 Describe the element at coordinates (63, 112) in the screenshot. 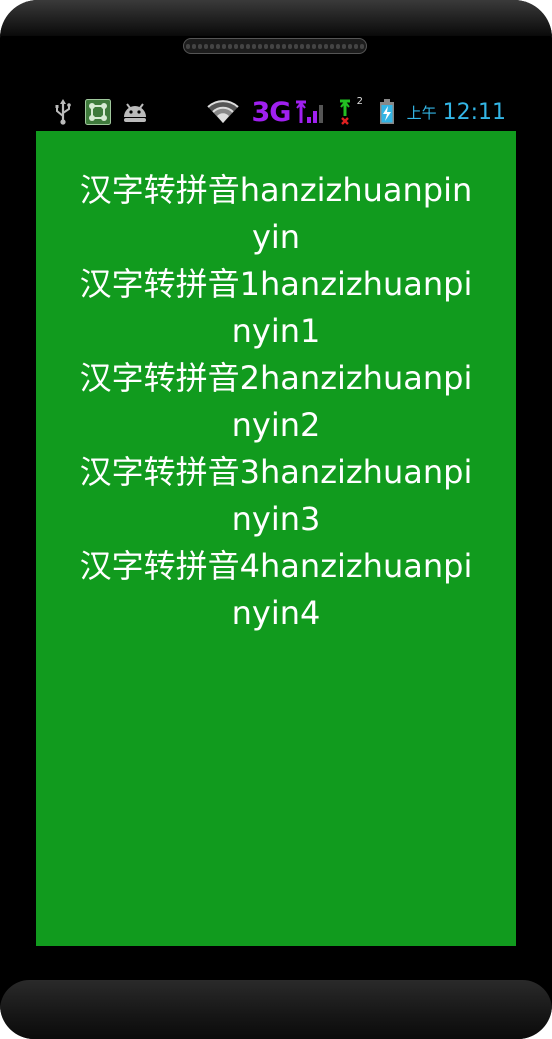

I see `usb-icon` at that location.